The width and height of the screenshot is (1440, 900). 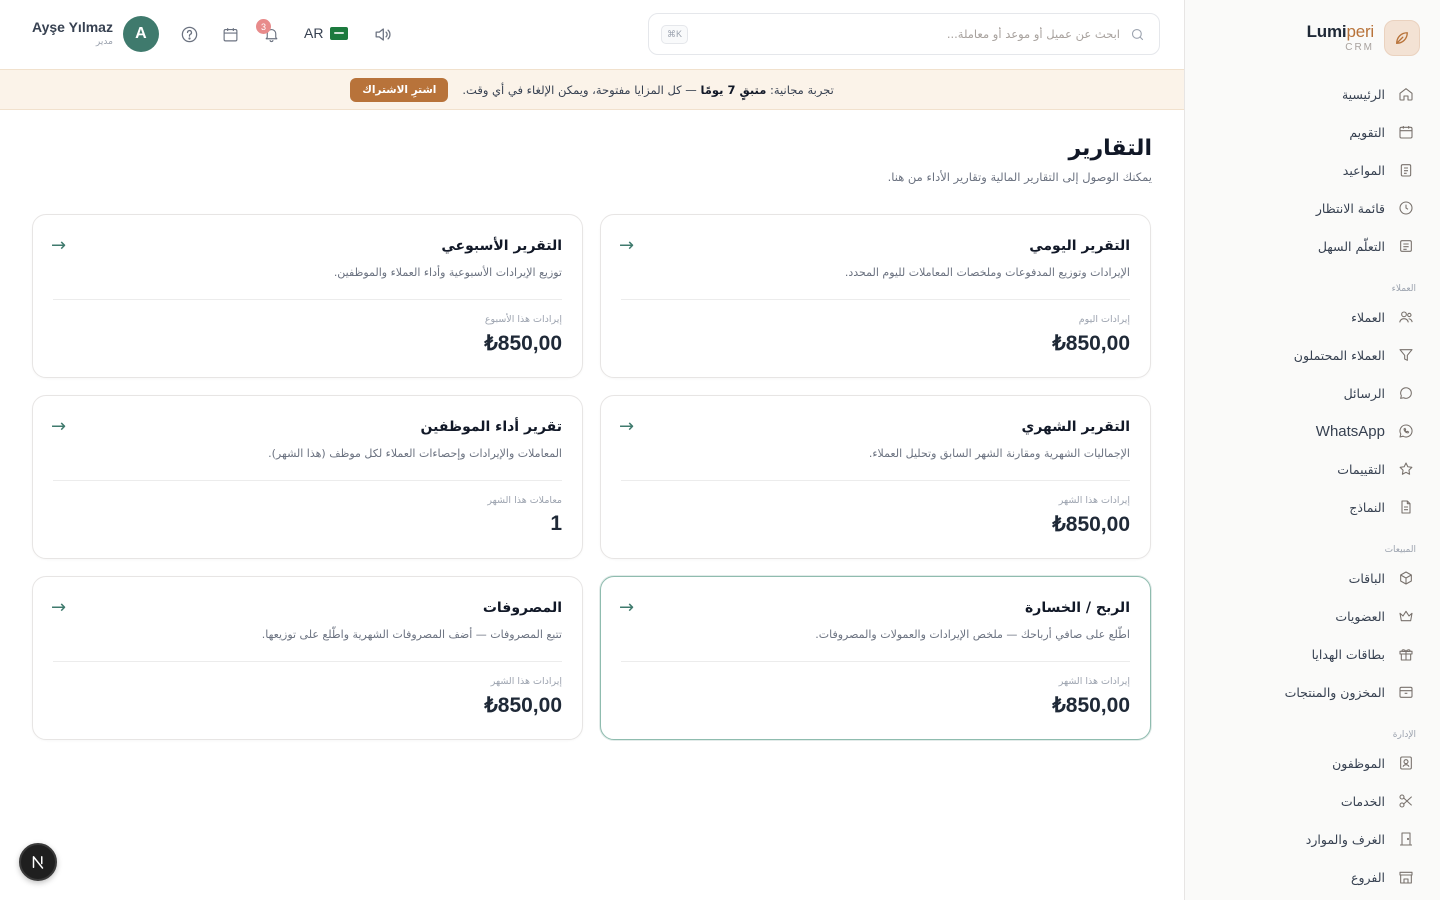 I want to click on sidebar-item-staff: الموظفون, so click(x=1312, y=763).